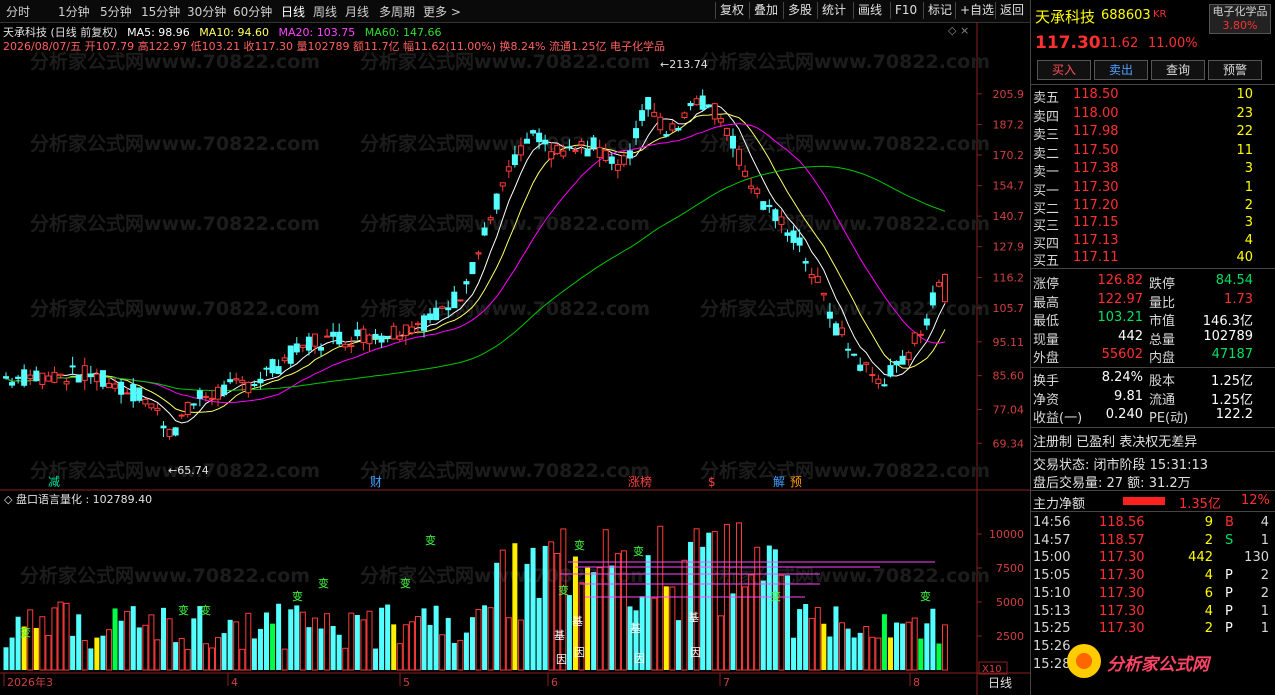 This screenshot has height=695, width=1275. Describe the element at coordinates (116, 11) in the screenshot. I see `period-tab-5min: 5分钟` at that location.